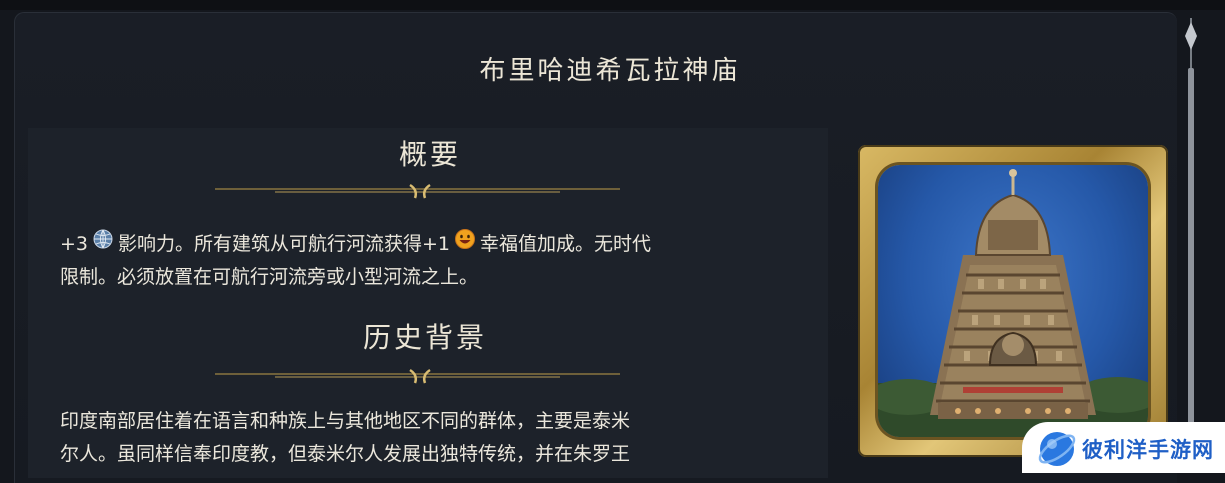 The height and width of the screenshot is (483, 1225). Describe the element at coordinates (345, 421) in the screenshot. I see `history-line-1: 印度南部居住着在语言和种族上与其他地区不同的群体，主要是泰米` at that location.